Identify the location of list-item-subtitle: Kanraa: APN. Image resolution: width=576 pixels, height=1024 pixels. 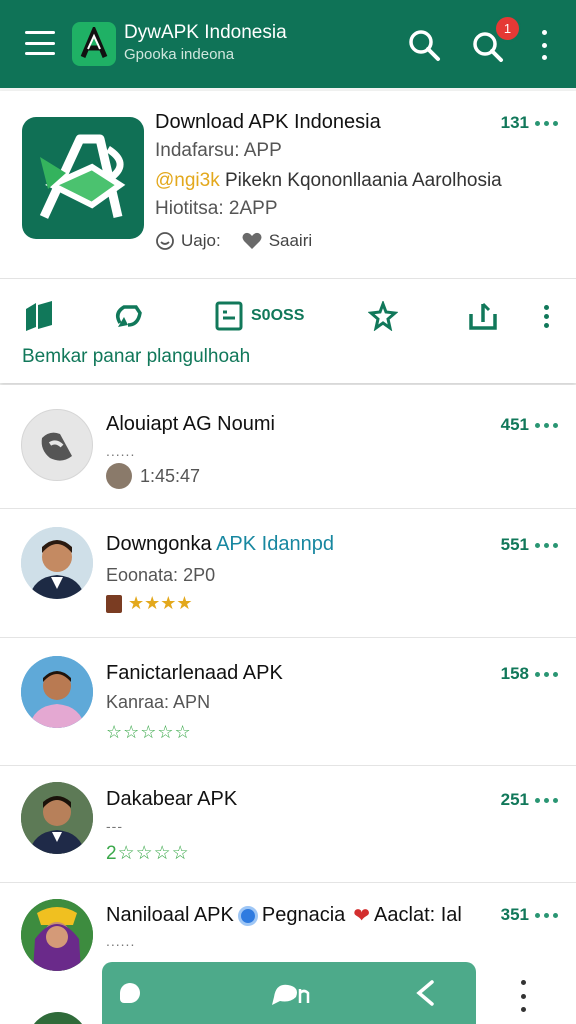
(158, 702).